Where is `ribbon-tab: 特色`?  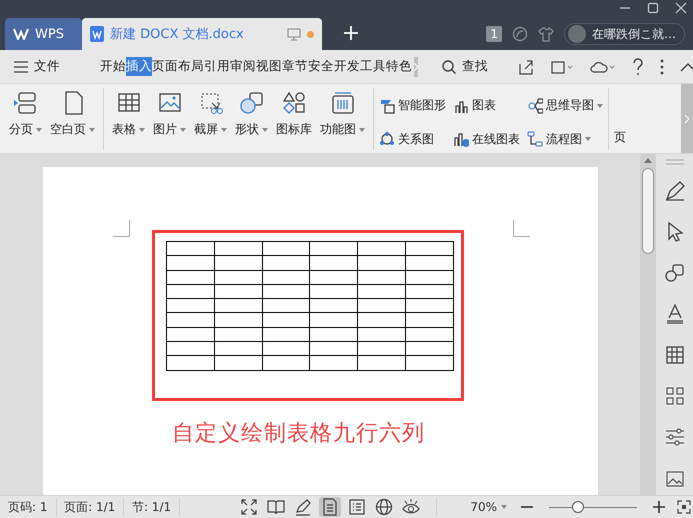 ribbon-tab: 特色 is located at coordinates (399, 66).